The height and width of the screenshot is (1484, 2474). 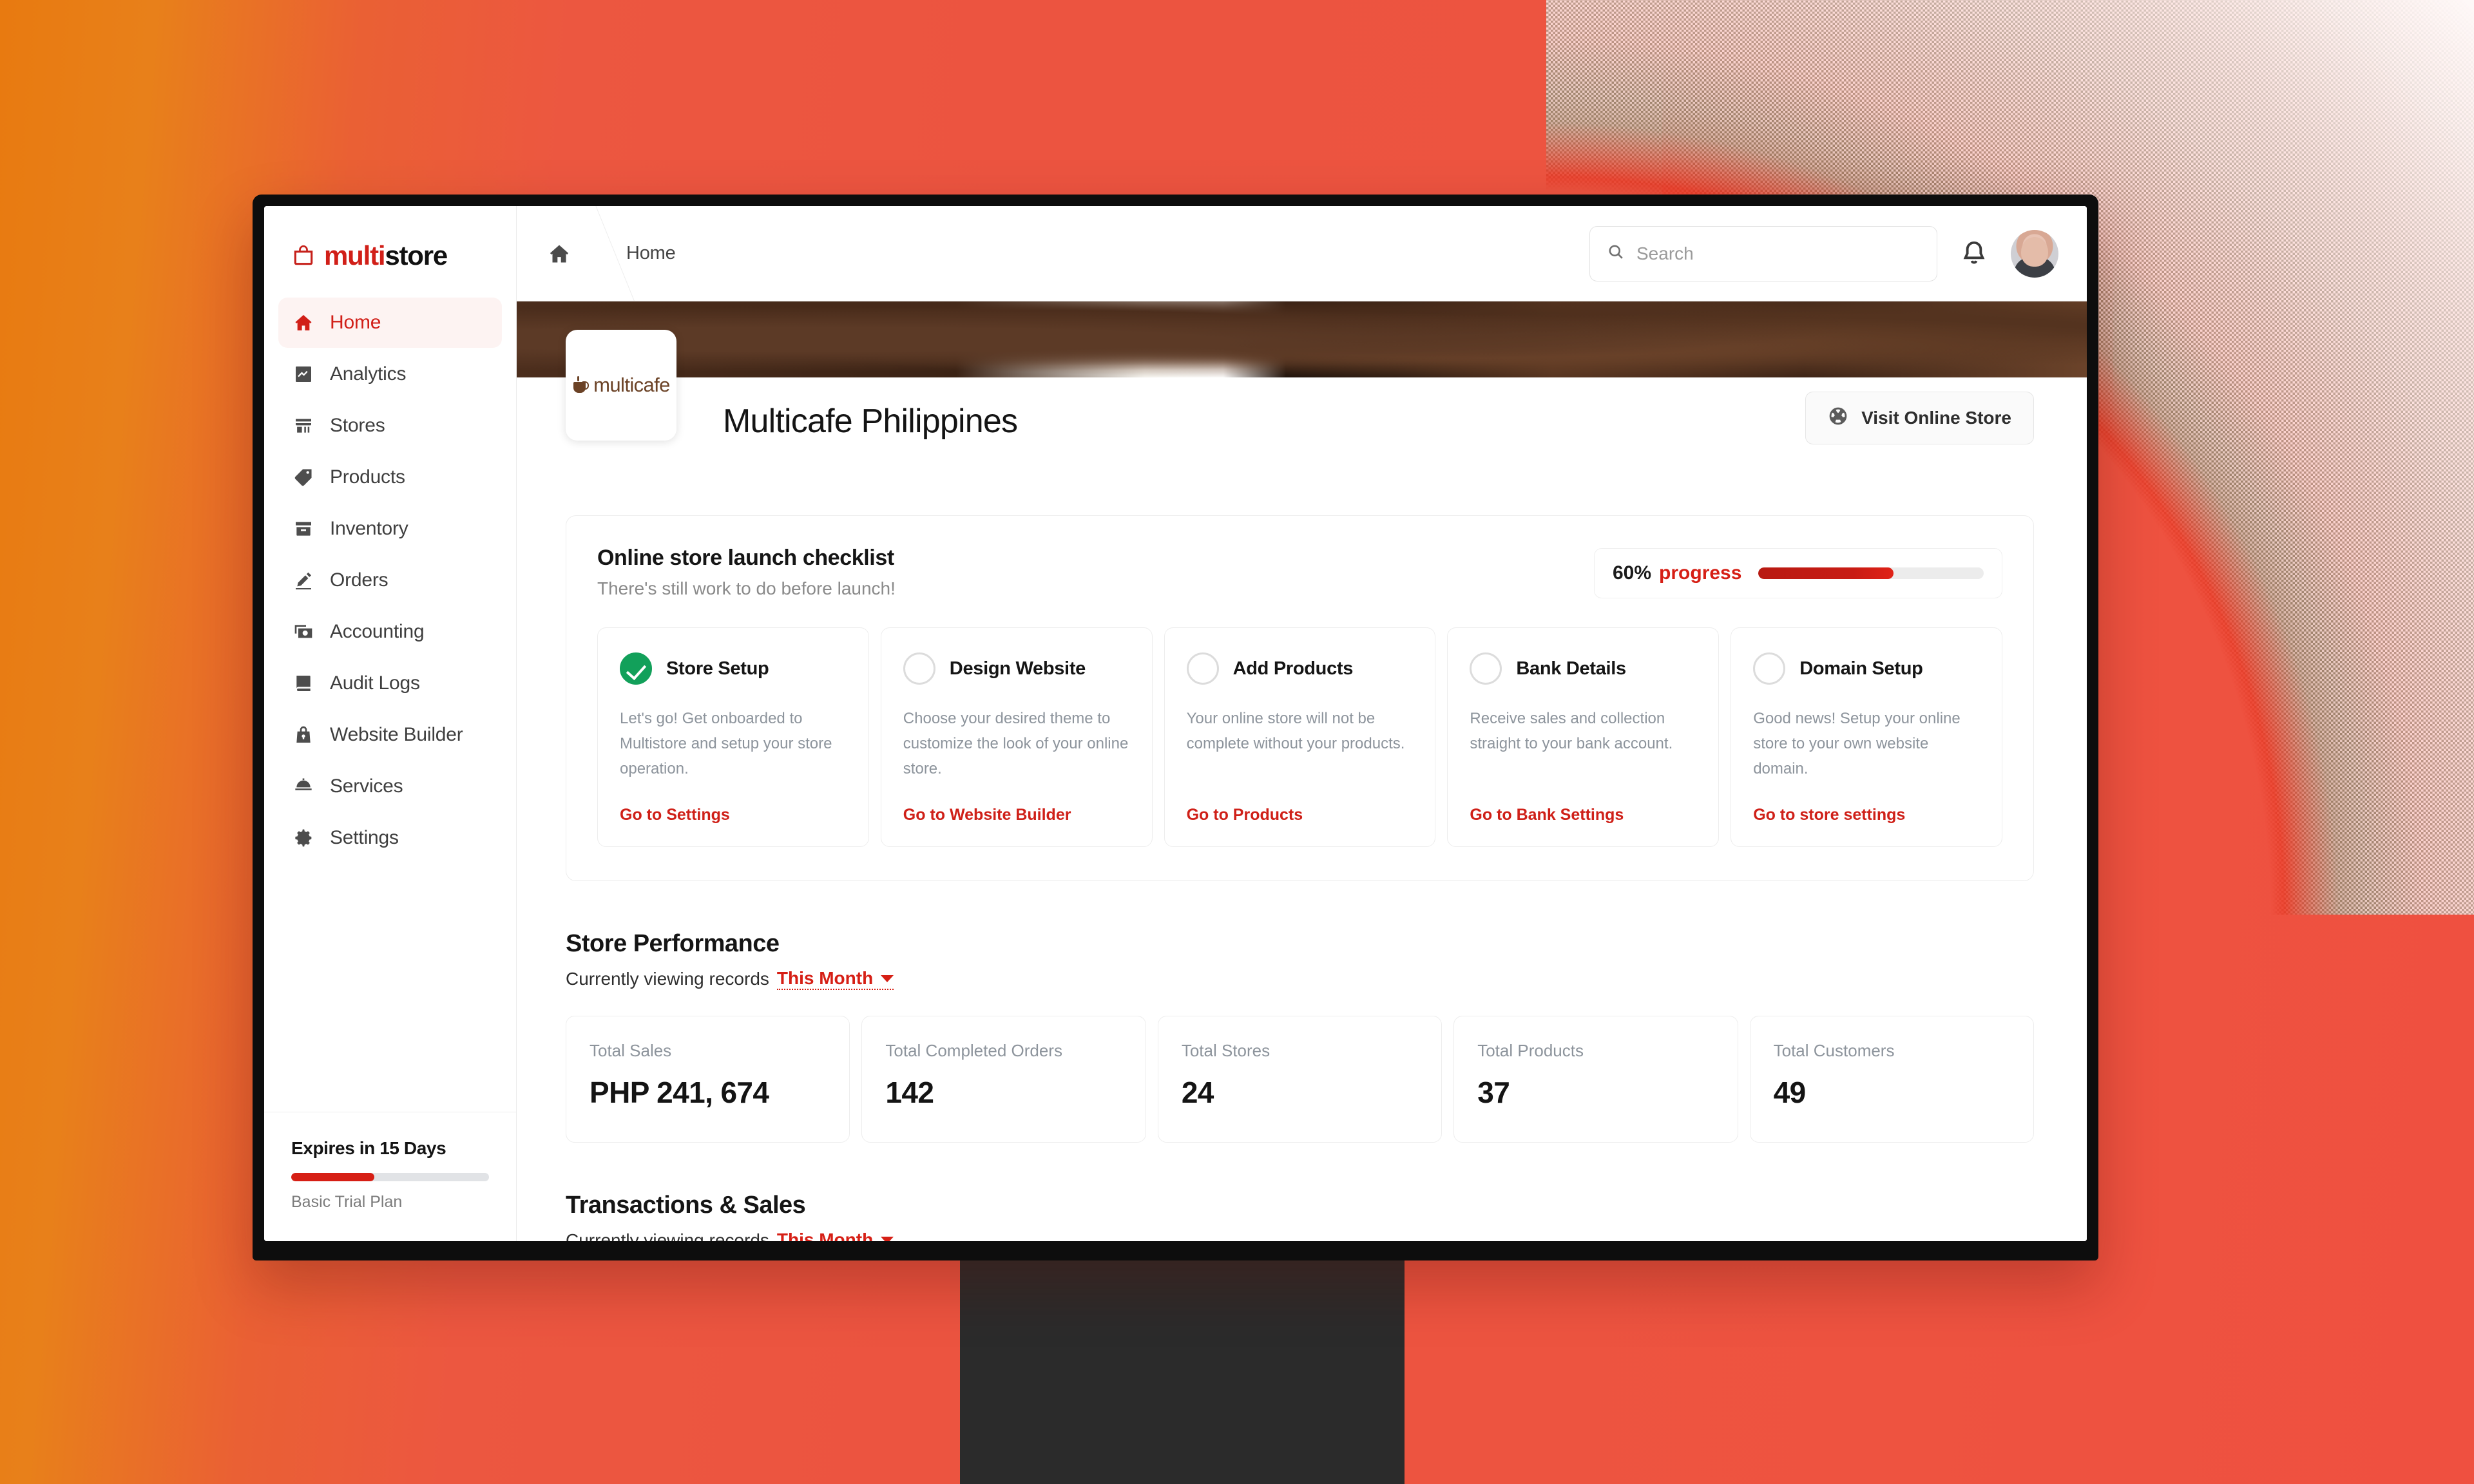 What do you see at coordinates (416, 255) in the screenshot?
I see `brand-text-store: store` at bounding box center [416, 255].